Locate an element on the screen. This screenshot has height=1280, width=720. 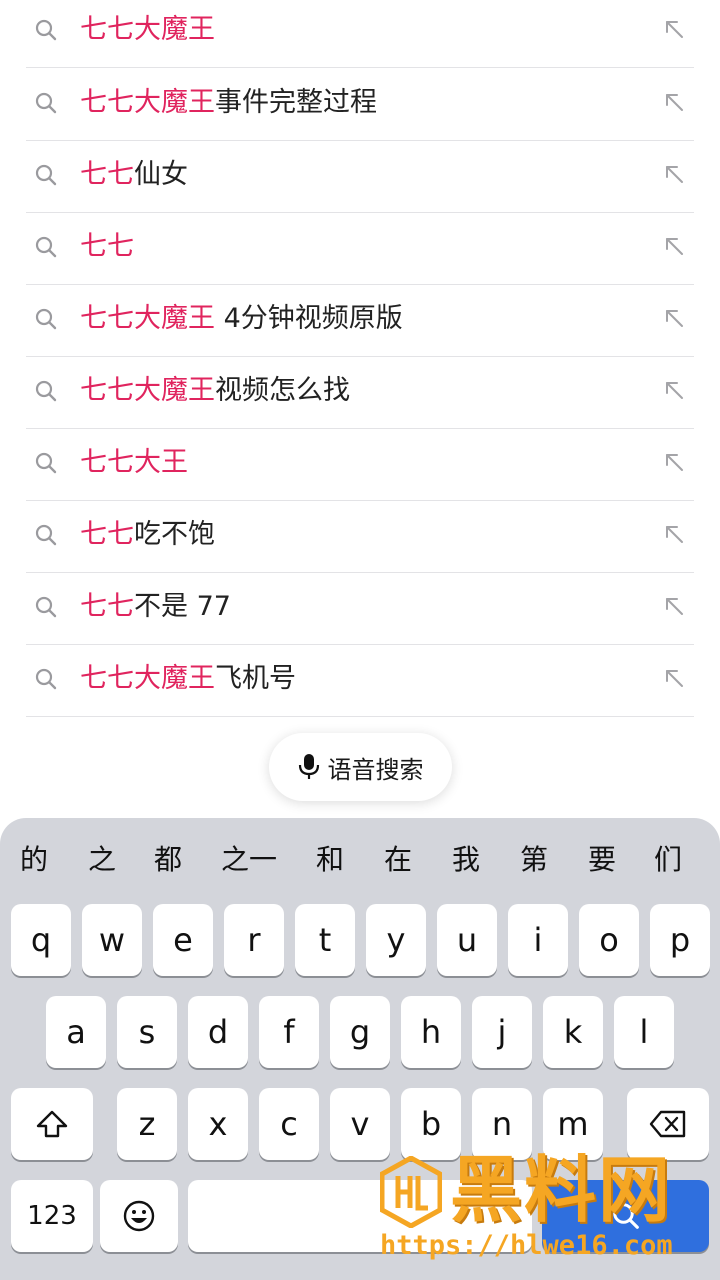
suggestion-rest: 4分钟视频原版 is located at coordinates (309, 318).